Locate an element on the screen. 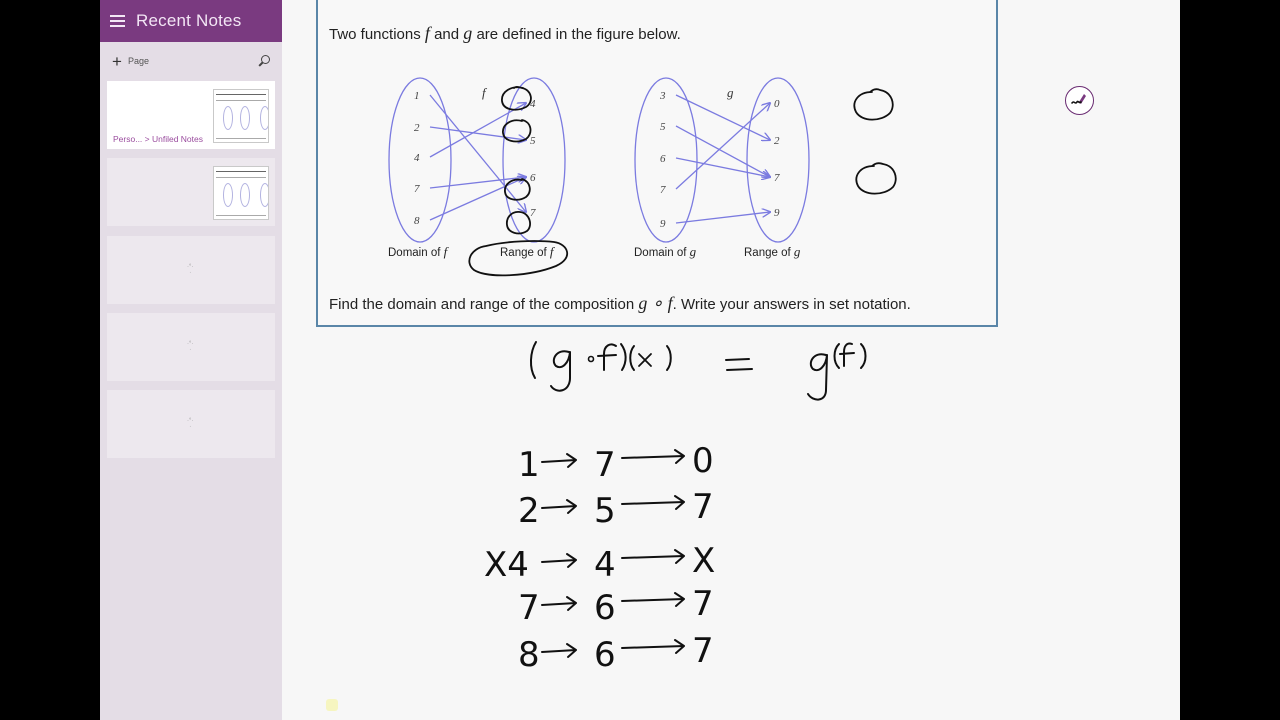 The image size is (1280, 720). handwritten-equation is located at coordinates (698, 371).